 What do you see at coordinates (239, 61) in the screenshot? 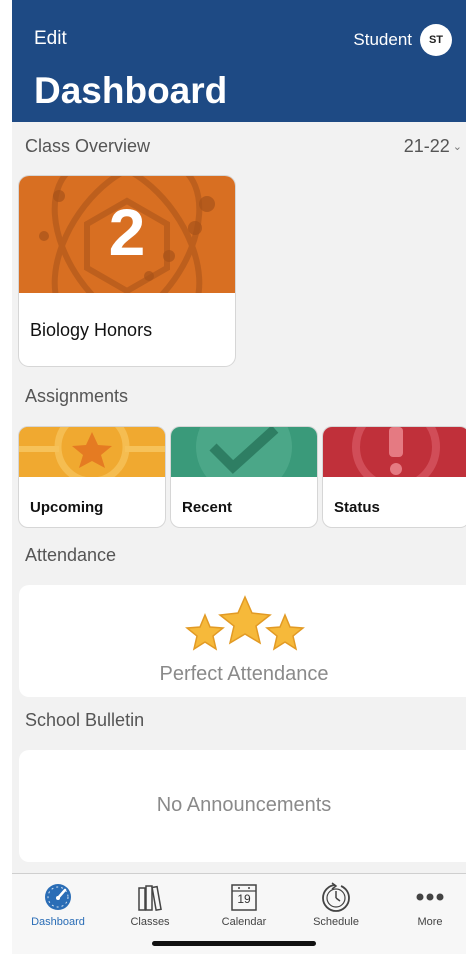
I see `header: Edit Student ST Dashboard` at bounding box center [239, 61].